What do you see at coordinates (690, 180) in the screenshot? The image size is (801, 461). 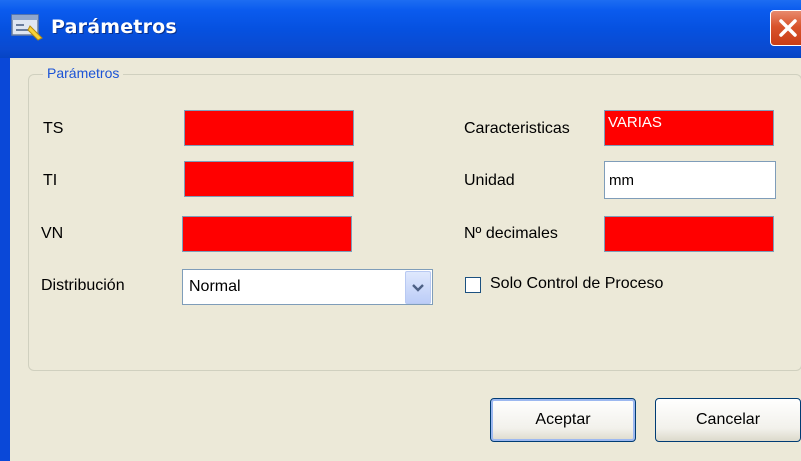 I see `unidad-input: mm` at bounding box center [690, 180].